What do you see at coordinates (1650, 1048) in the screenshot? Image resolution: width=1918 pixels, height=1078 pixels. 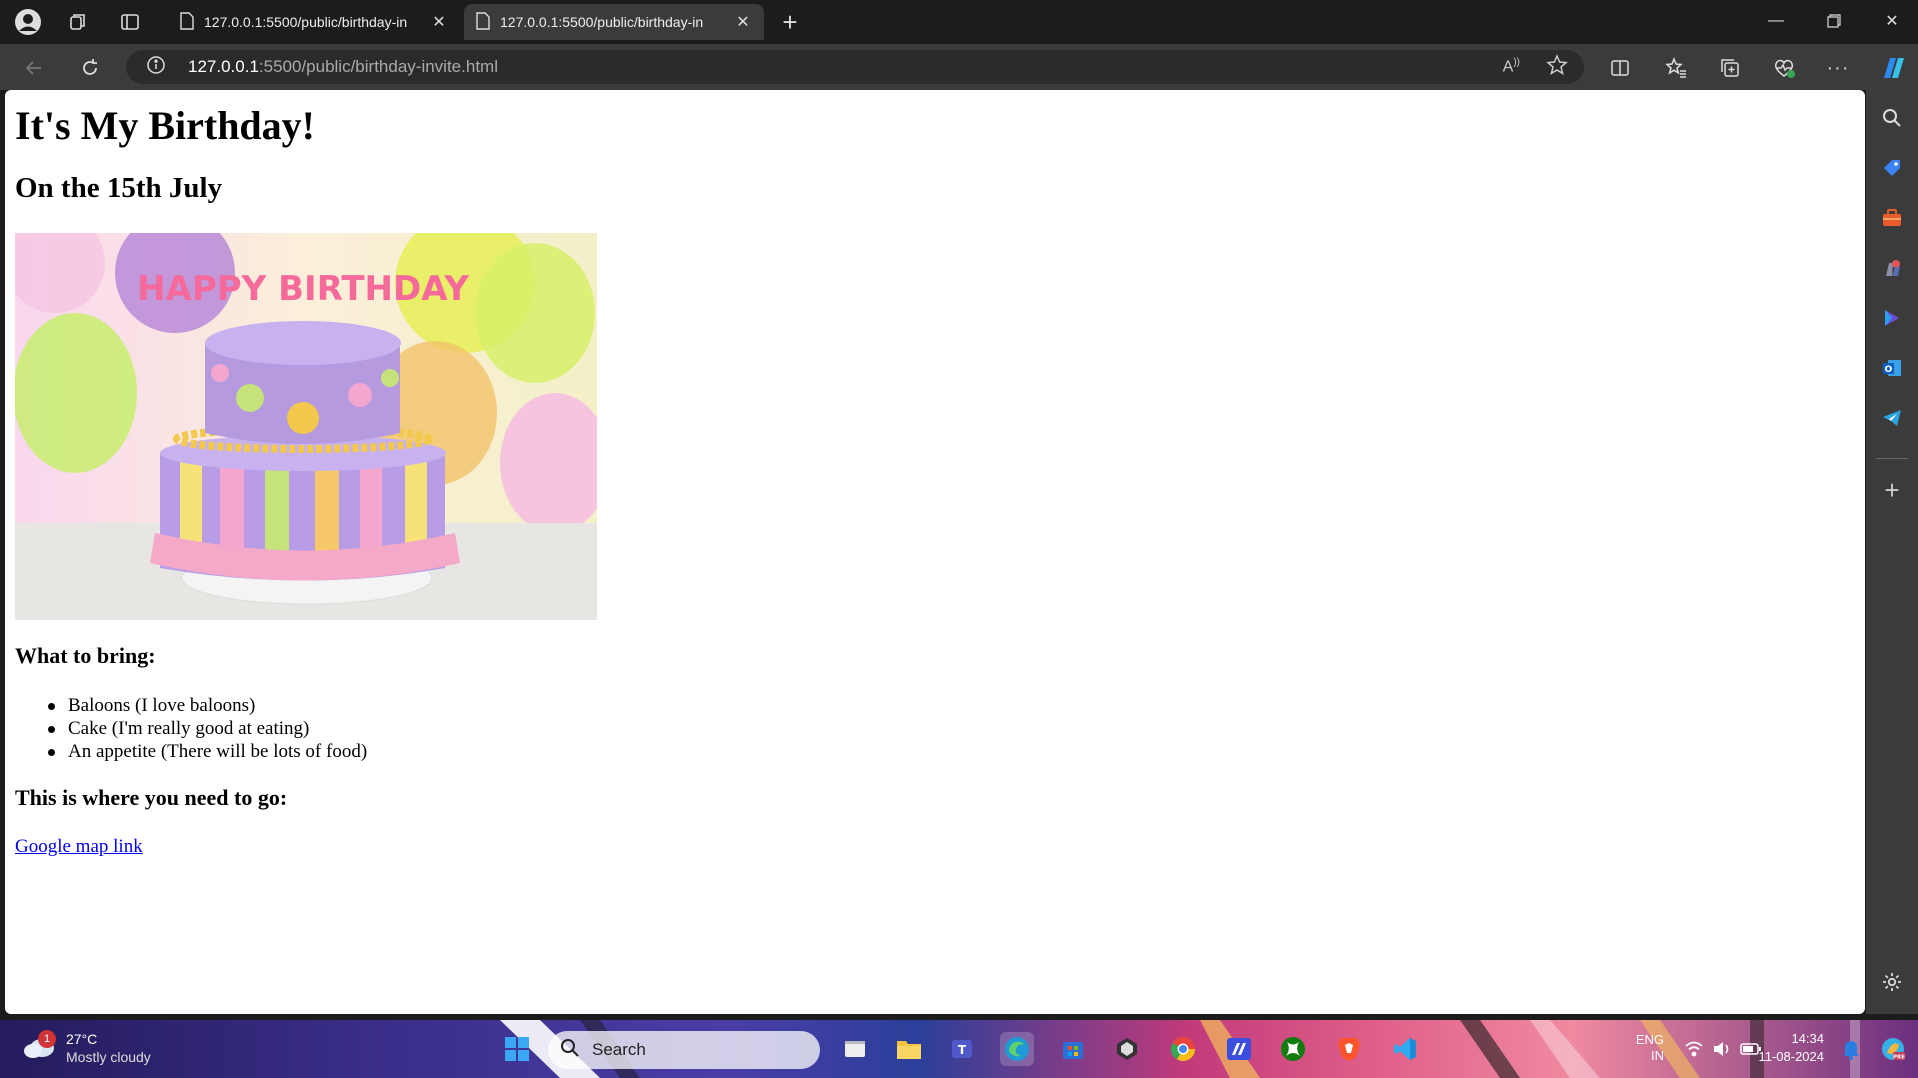 I see `language-indicator: ENG IN` at bounding box center [1650, 1048].